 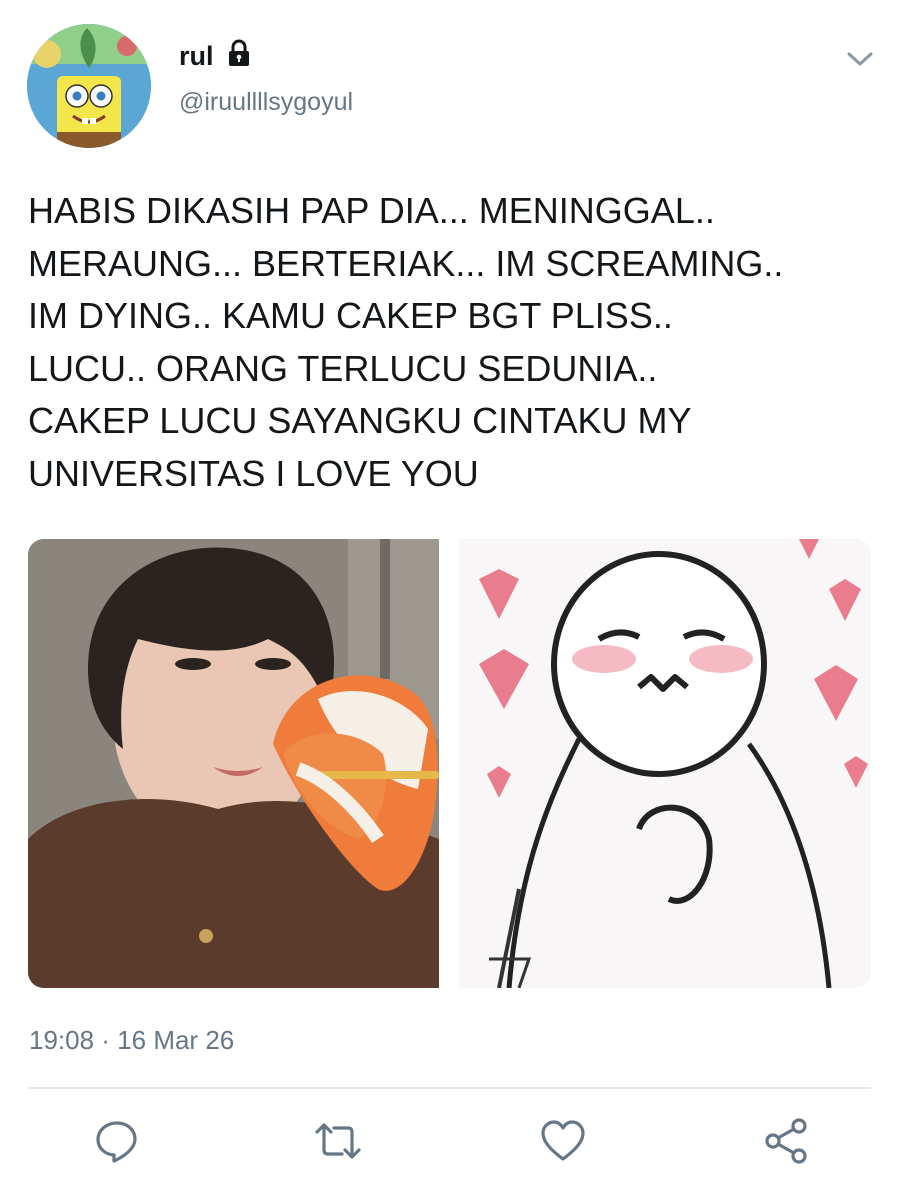 I want to click on user-handle: @iruullllsygoyul, so click(x=266, y=102).